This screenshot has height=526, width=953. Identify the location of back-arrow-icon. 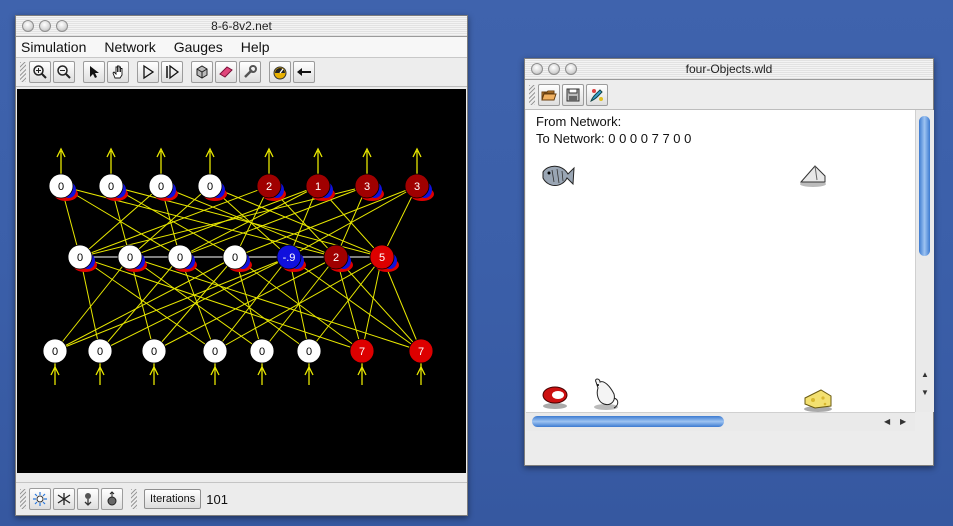
(304, 72).